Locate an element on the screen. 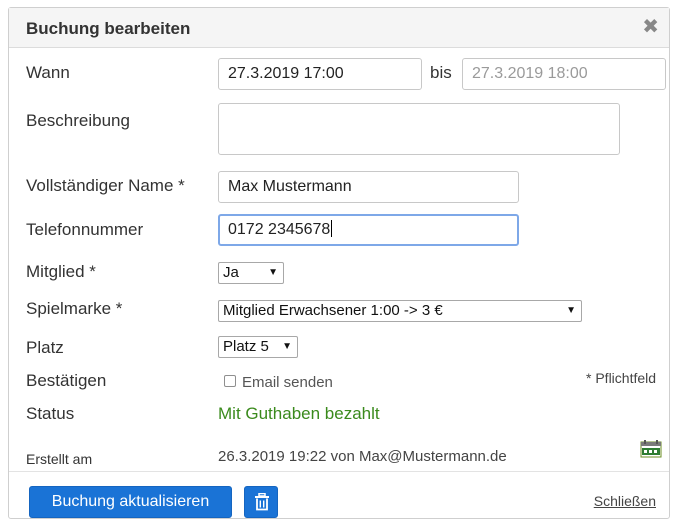 The height and width of the screenshot is (525, 676). erstellt-label: Erstellt am is located at coordinates (59, 459).